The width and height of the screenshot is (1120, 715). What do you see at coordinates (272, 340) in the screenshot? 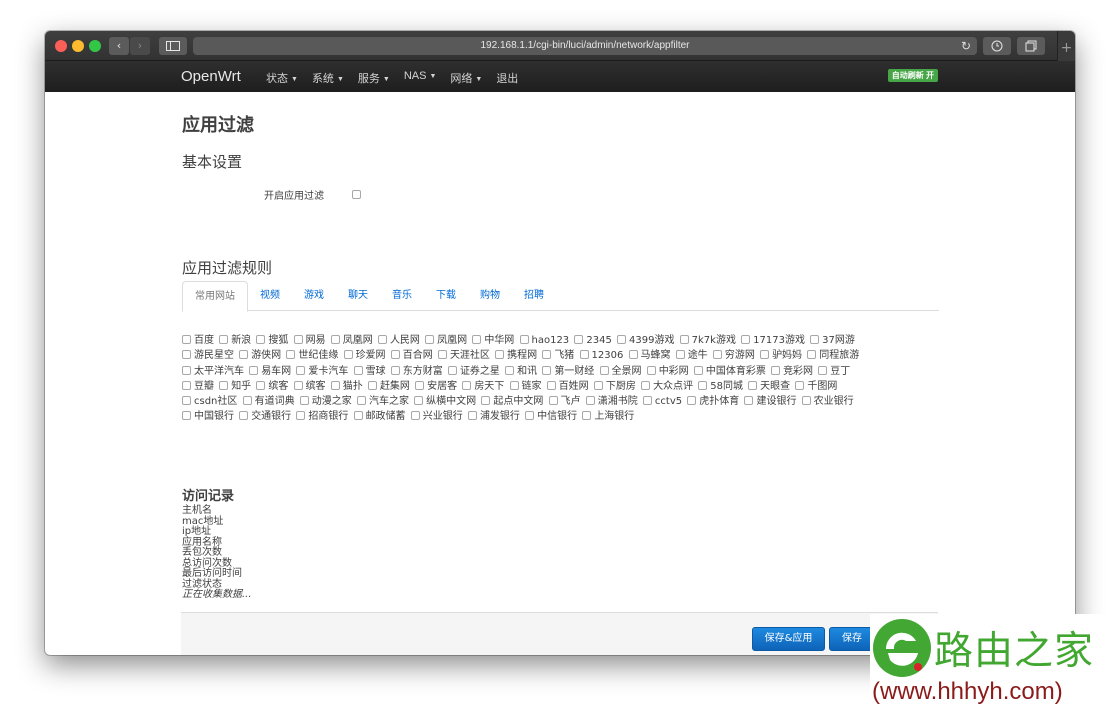
I see `app-option: 搜狐` at bounding box center [272, 340].